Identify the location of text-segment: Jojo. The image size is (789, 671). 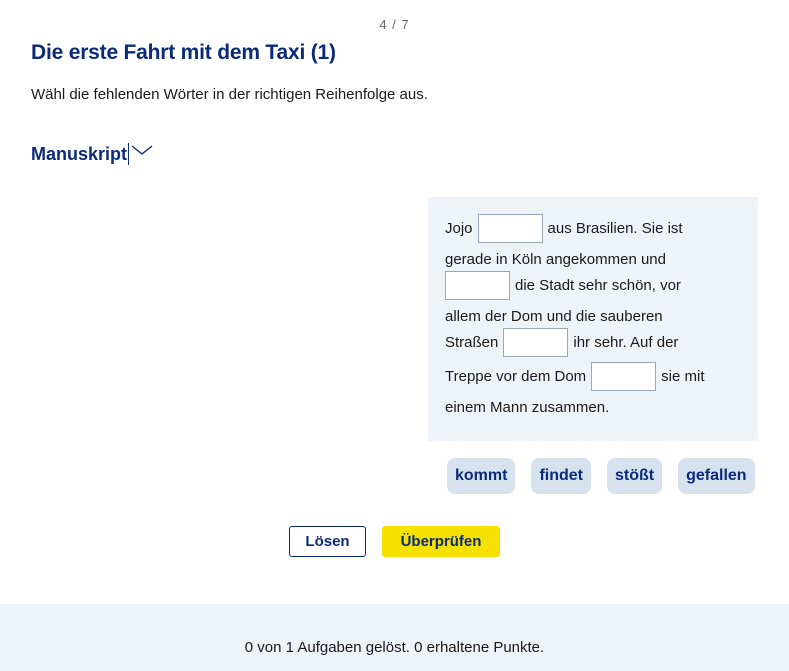
(459, 228).